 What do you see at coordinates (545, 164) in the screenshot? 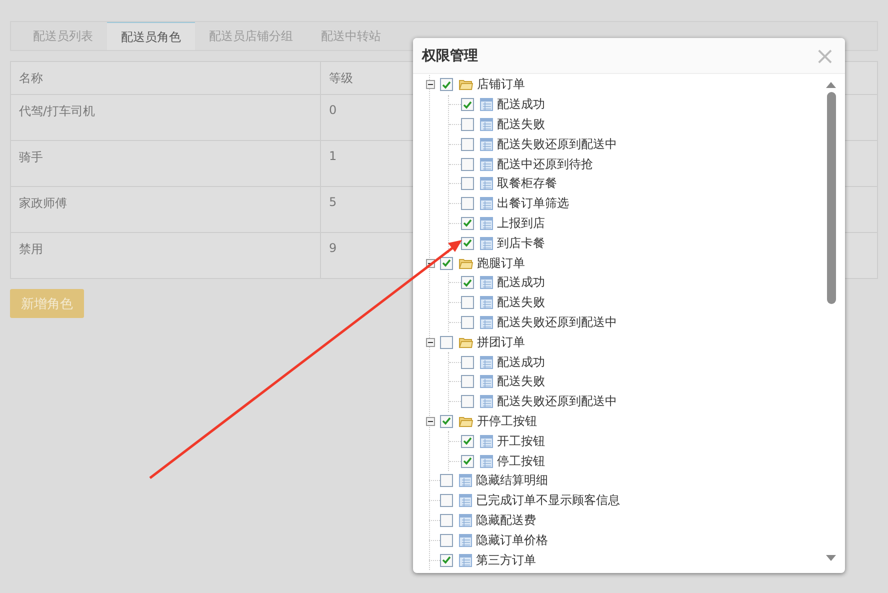
I see `permission-label: 配送中还原到待抢` at bounding box center [545, 164].